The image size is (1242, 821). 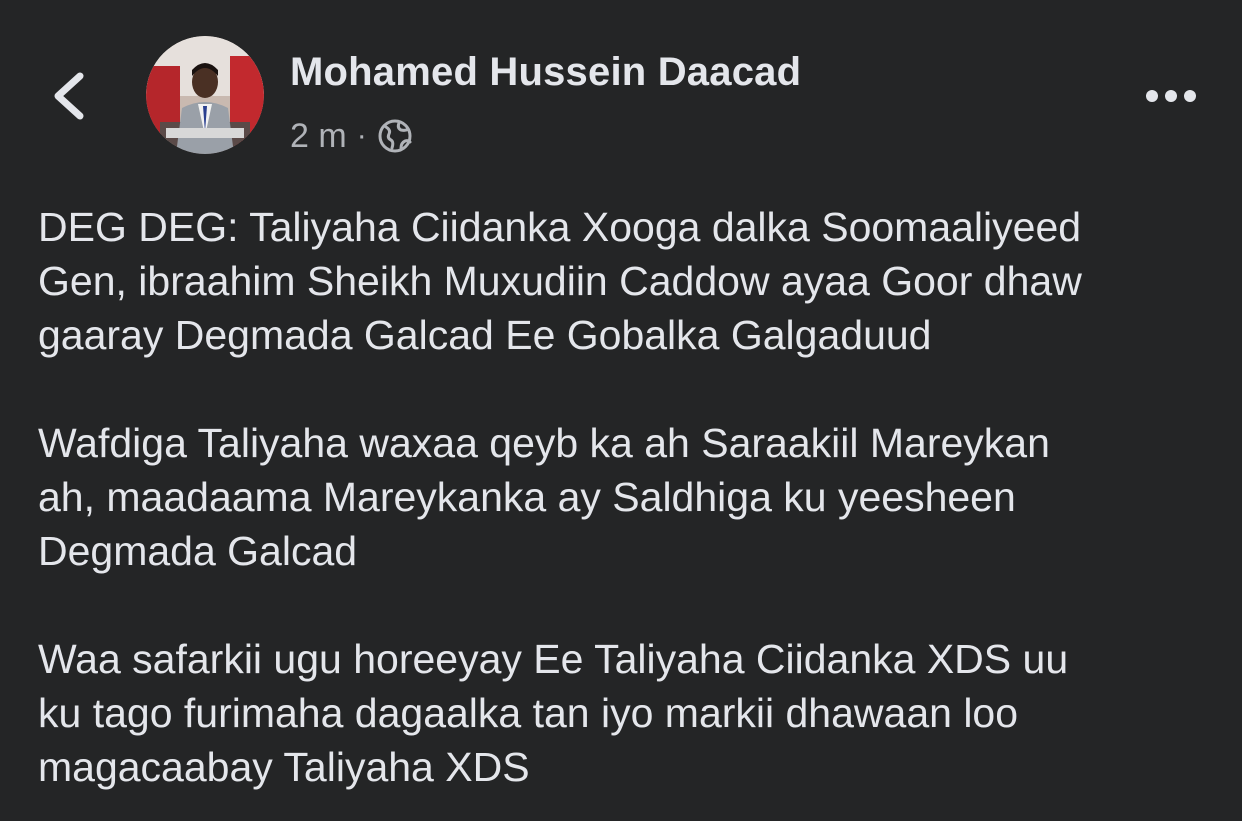 I want to click on author-name: Mohamed Hussein Daacad, so click(x=545, y=72).